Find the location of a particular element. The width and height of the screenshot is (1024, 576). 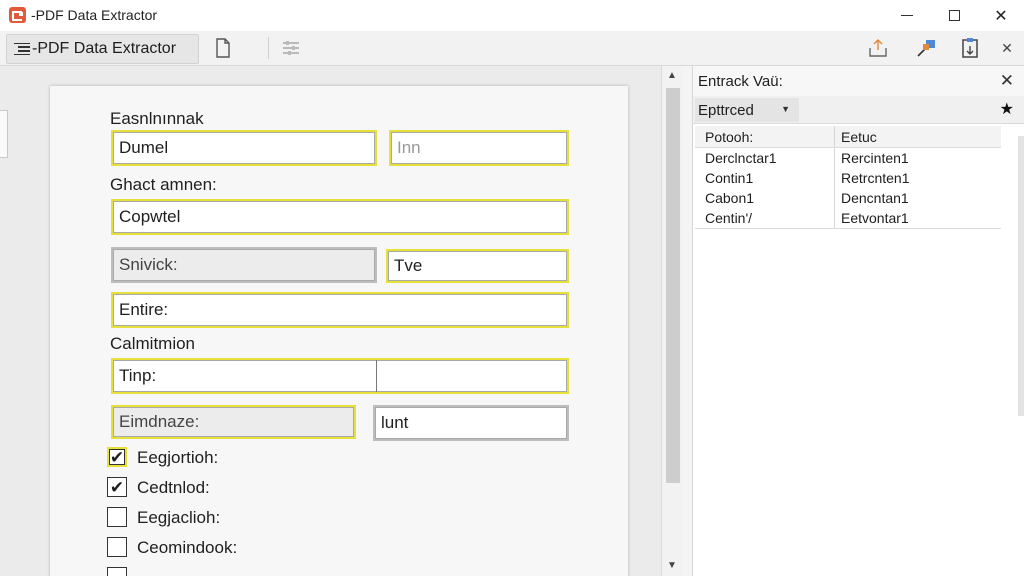

toolbar: -PDF Data Extractor ✕ is located at coordinates (512, 48).